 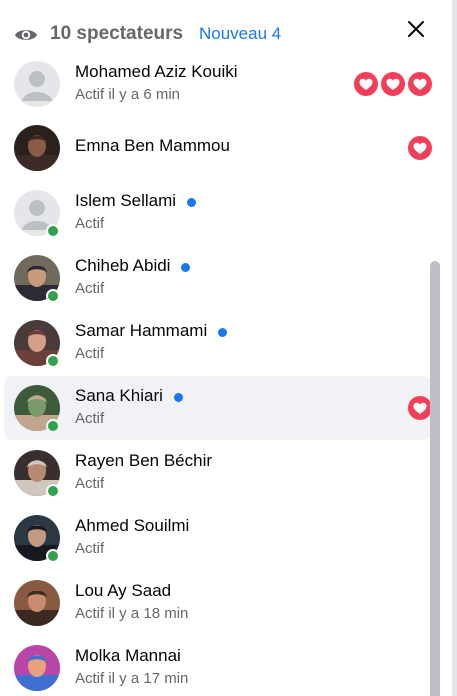 What do you see at coordinates (156, 72) in the screenshot?
I see `viewer-name: Mohamed Aziz Kouiki` at bounding box center [156, 72].